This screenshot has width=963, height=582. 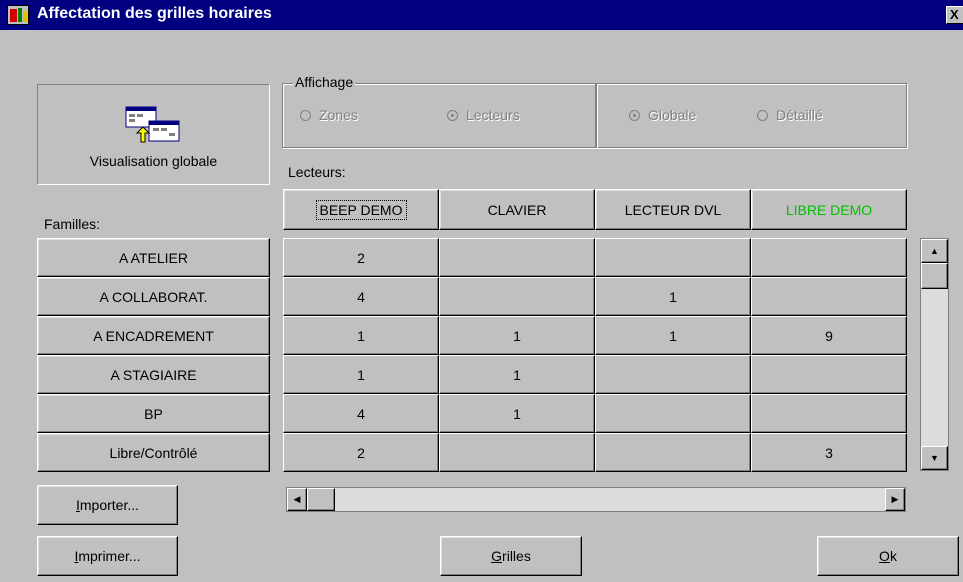 I want to click on family-button: BP, so click(x=153, y=413).